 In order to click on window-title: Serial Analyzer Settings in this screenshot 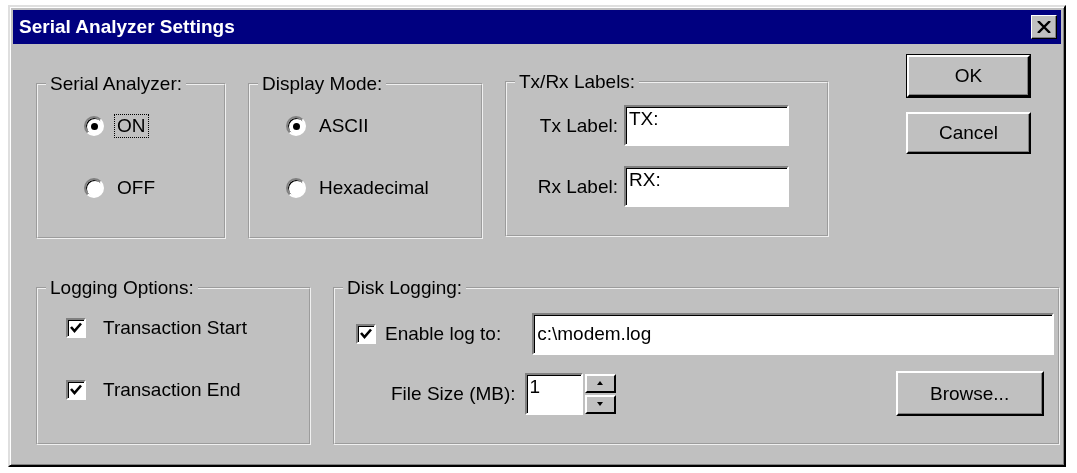, I will do `click(127, 27)`.